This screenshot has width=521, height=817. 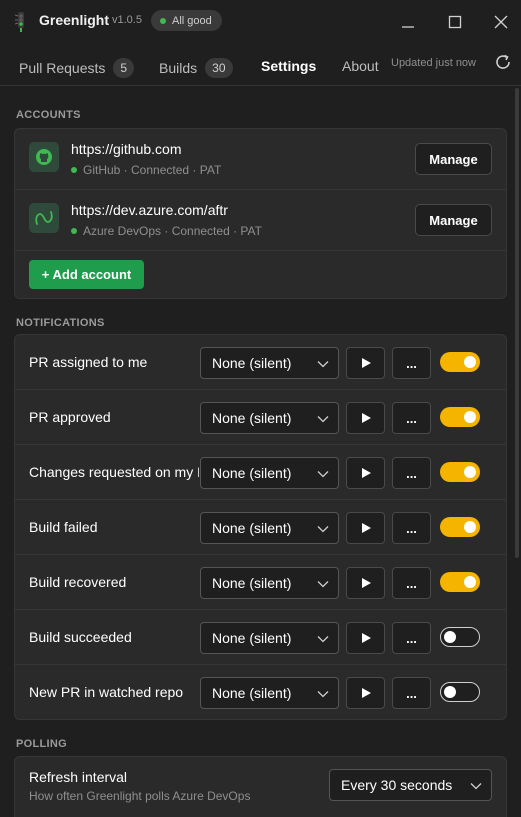 I want to click on account-url: https://github.com, so click(x=126, y=149).